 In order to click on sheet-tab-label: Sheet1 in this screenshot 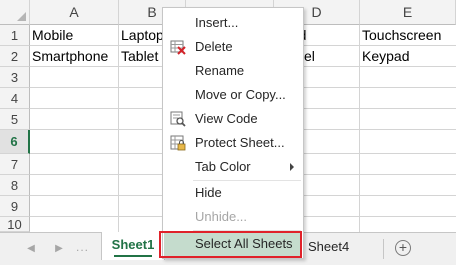, I will do `click(133, 244)`.